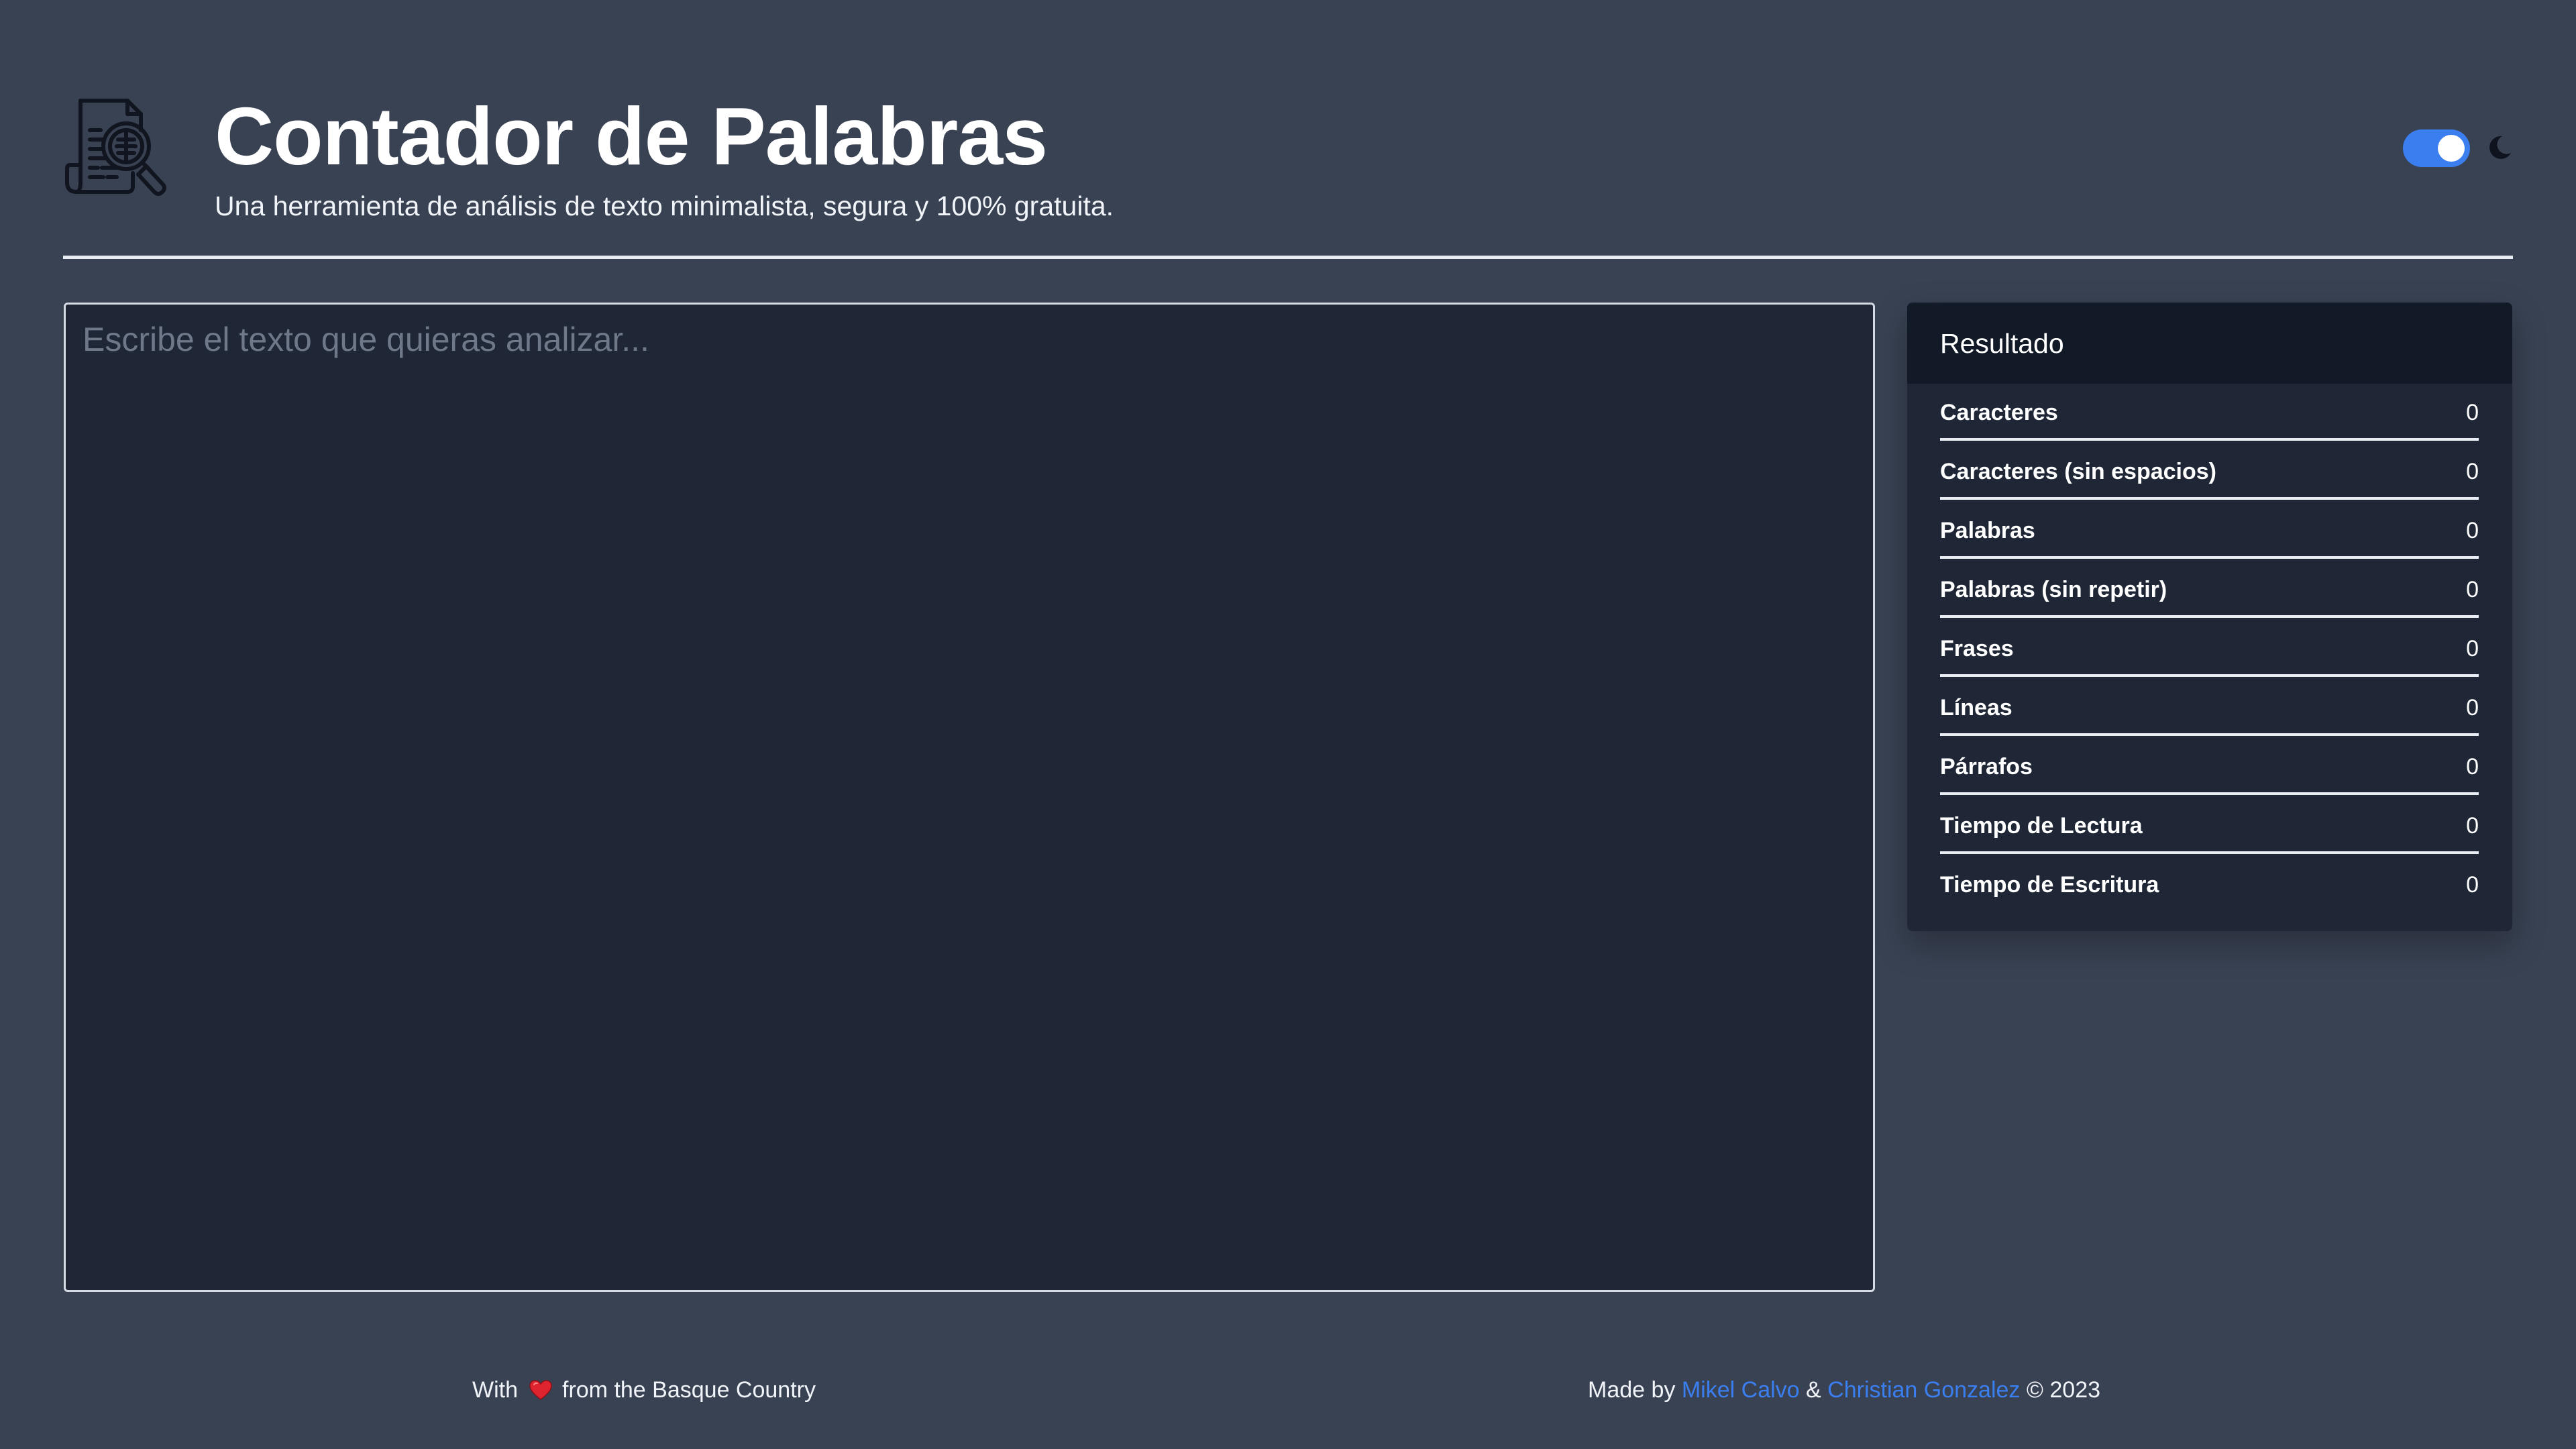 The height and width of the screenshot is (1449, 2576). Describe the element at coordinates (2049, 885) in the screenshot. I see `result-label: Tiempo de Escritura` at that location.